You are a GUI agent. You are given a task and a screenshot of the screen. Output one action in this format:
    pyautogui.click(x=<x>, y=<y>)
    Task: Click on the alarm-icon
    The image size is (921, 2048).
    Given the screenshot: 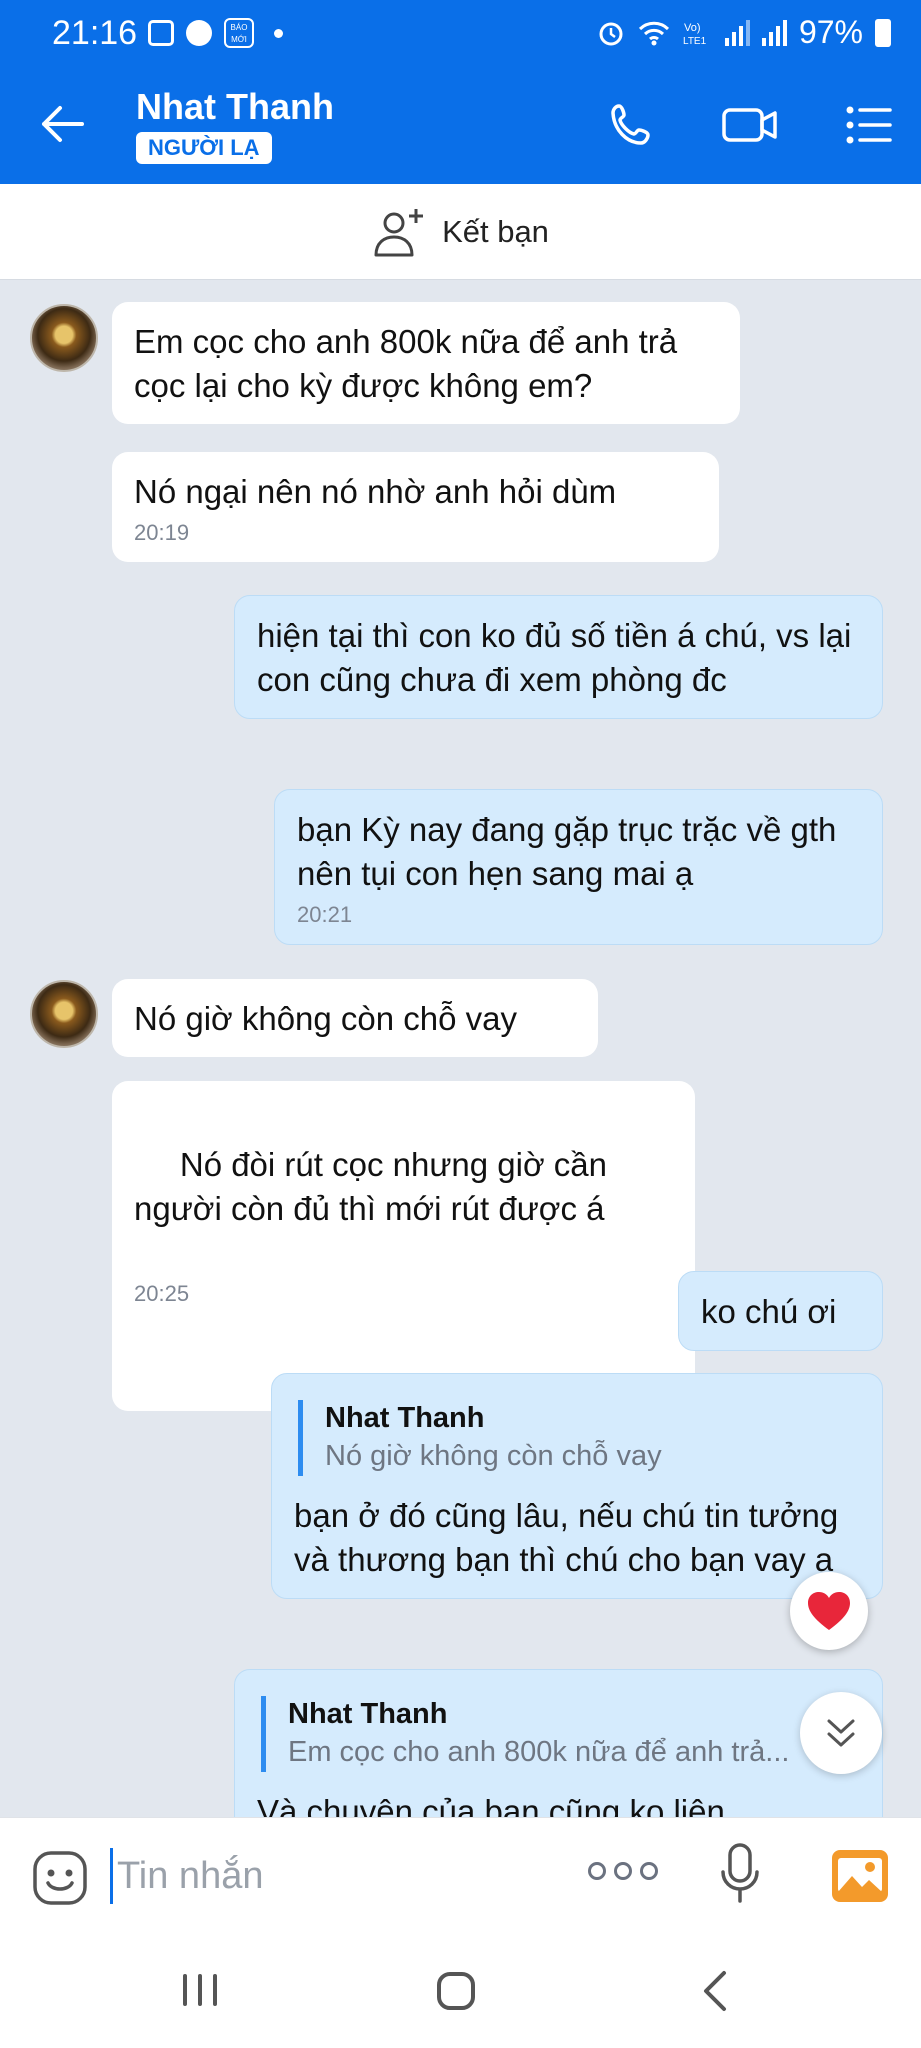 What is the action you would take?
    pyautogui.click(x=611, y=33)
    